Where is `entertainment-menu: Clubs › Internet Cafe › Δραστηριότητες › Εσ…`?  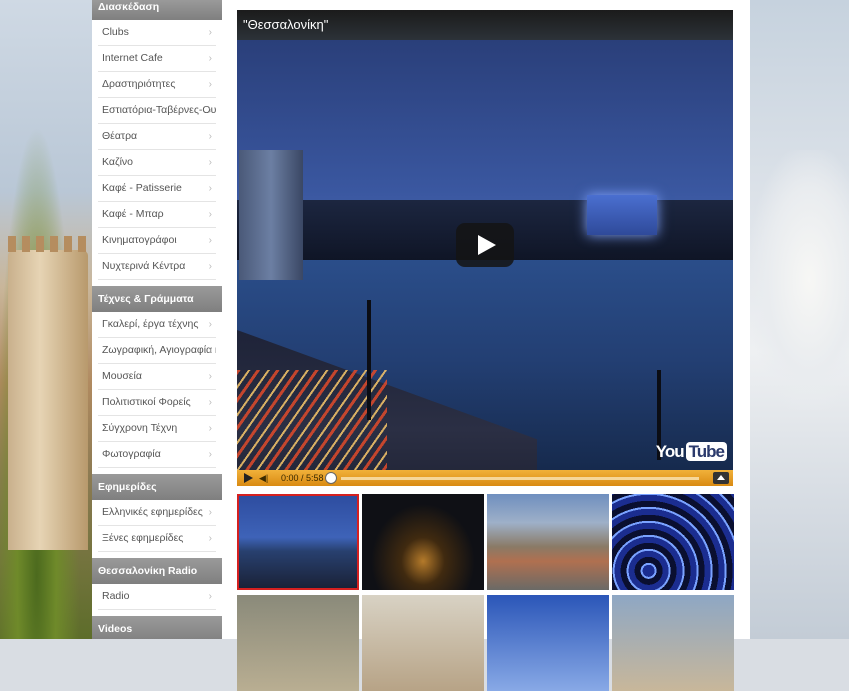 entertainment-menu: Clubs › Internet Cafe › Δραστηριότητες › Εσ… is located at coordinates (157, 153).